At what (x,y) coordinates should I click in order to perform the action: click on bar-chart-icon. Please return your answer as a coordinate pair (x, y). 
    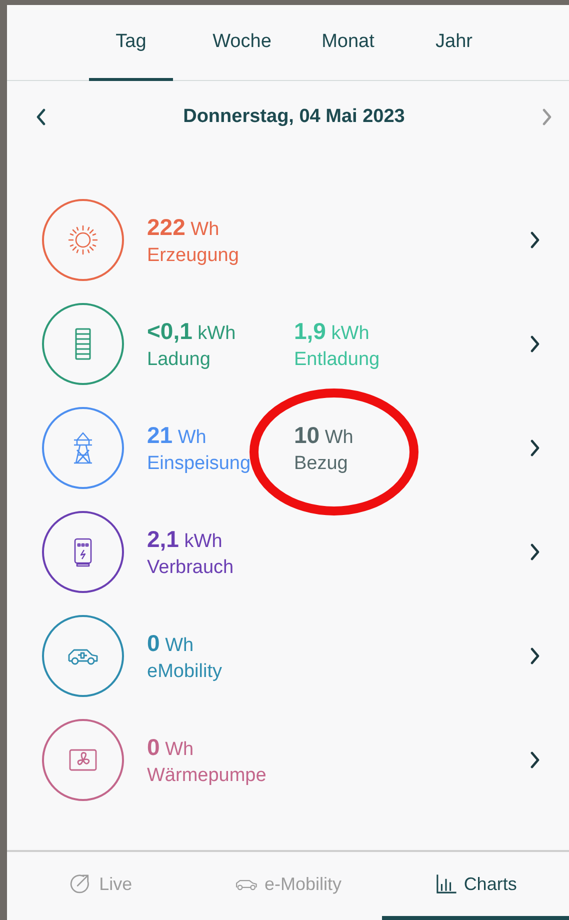
    Looking at the image, I should click on (446, 884).